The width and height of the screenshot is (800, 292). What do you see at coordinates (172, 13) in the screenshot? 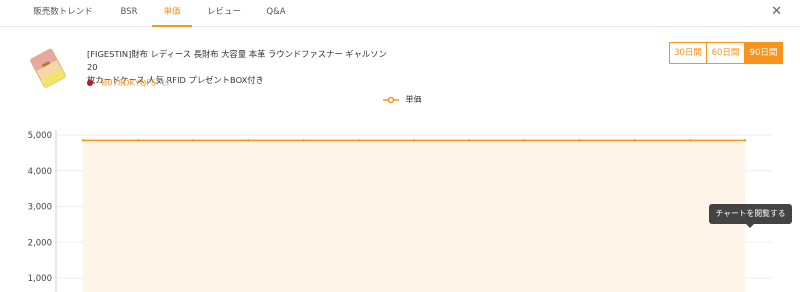
I see `tab-unit-price: 単価` at bounding box center [172, 13].